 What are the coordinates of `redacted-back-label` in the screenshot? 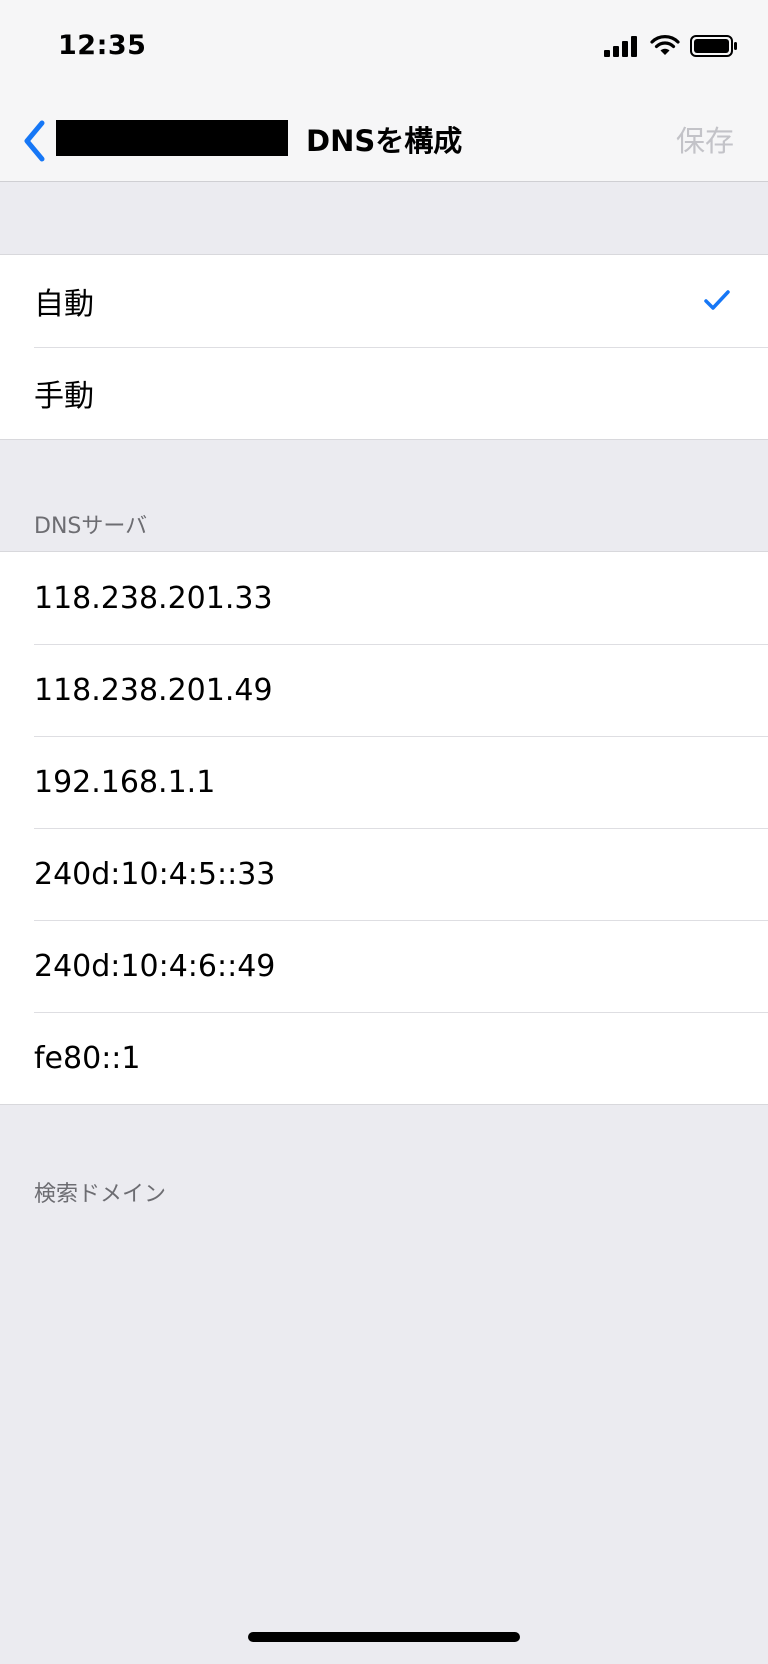 It's located at (172, 138).